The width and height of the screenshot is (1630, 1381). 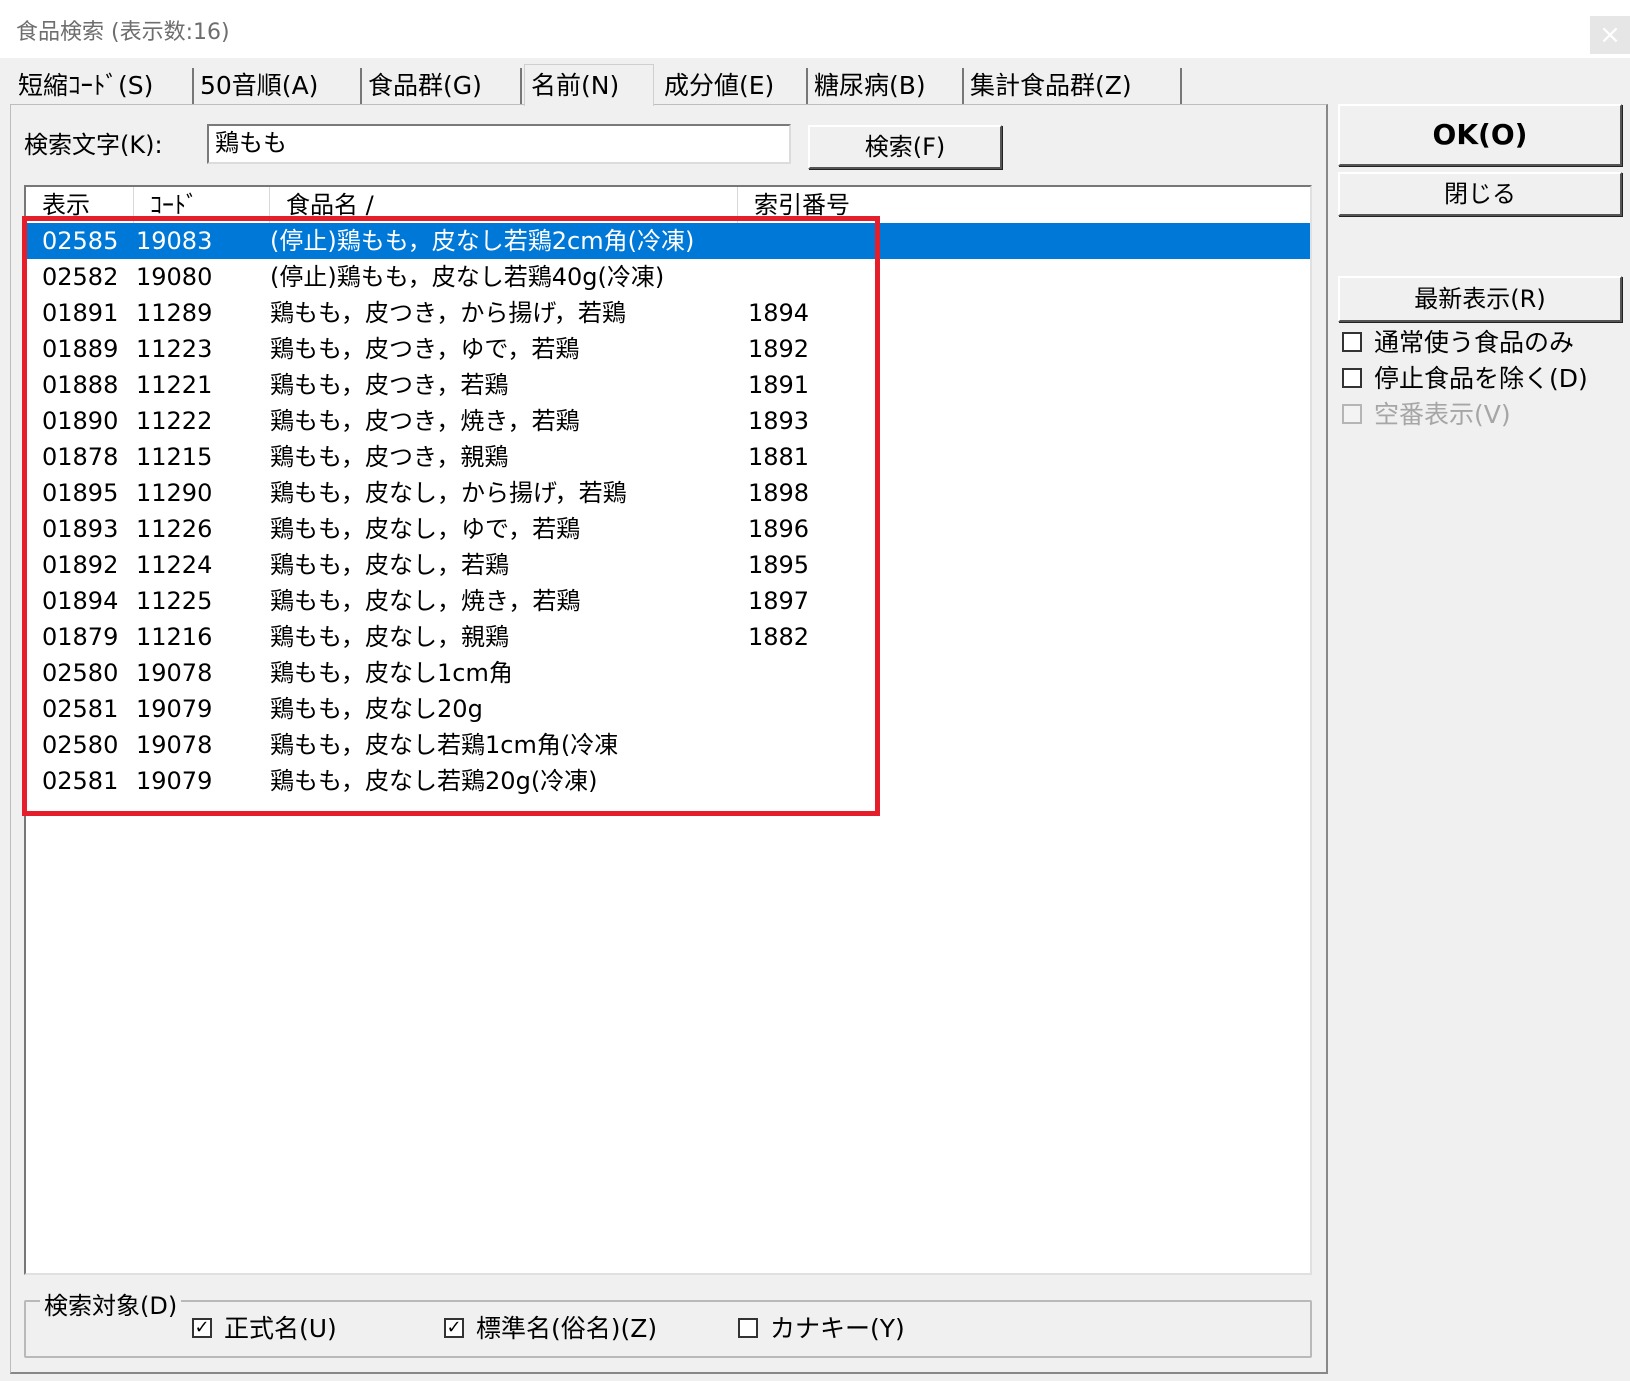 I want to click on checkbox-label: 空番表示(V), so click(x=1442, y=414).